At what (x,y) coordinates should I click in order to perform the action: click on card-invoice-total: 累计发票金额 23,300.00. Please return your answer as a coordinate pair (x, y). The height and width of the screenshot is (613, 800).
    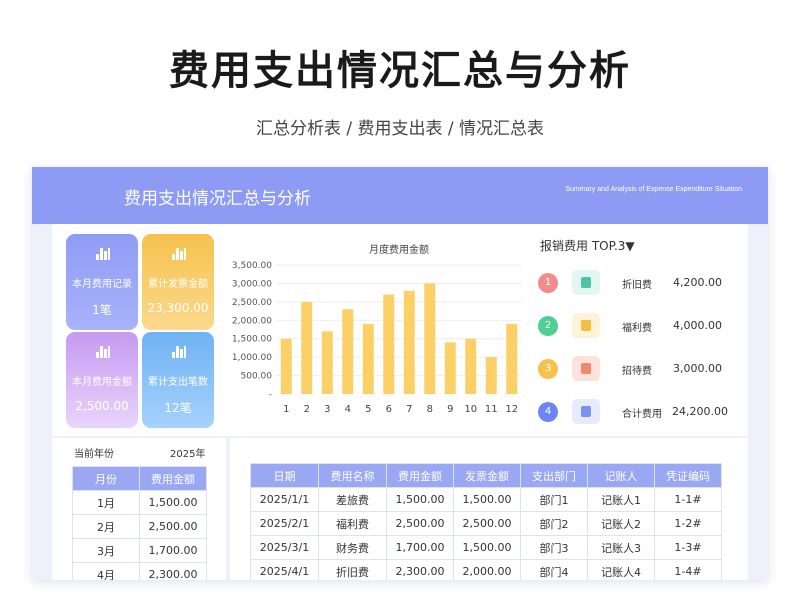
    Looking at the image, I should click on (178, 282).